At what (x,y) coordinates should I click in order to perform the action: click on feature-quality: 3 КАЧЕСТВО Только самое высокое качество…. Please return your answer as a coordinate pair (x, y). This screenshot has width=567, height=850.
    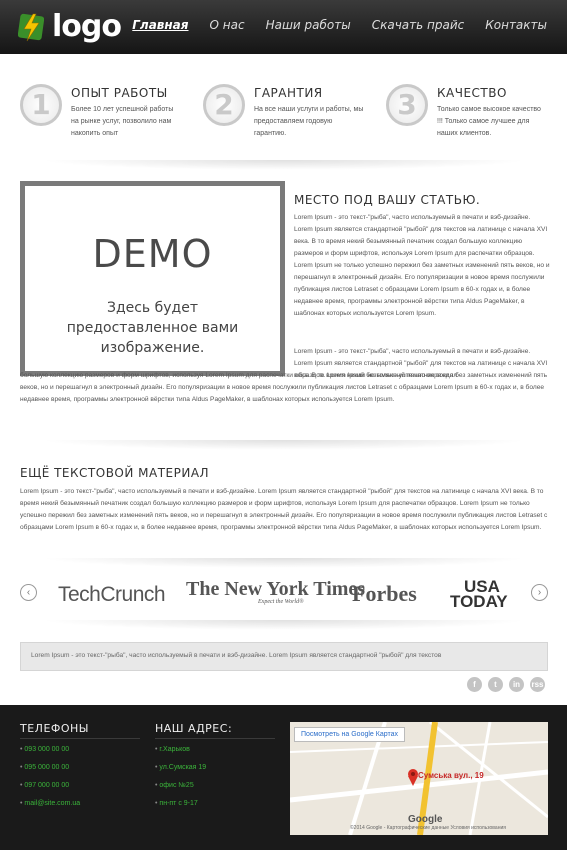
    Looking at the image, I should click on (471, 119).